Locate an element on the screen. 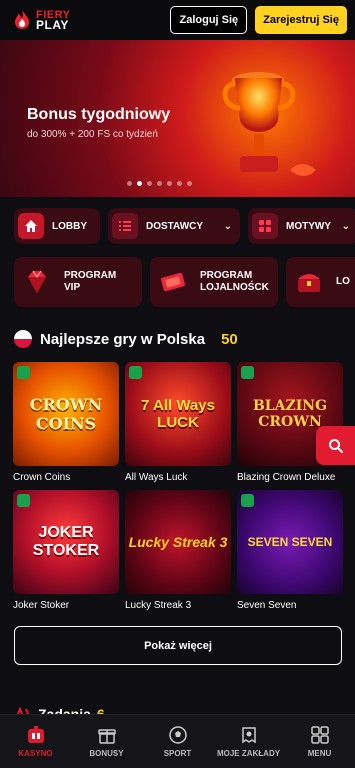  section-title: Najlepsze gry w Polska is located at coordinates (123, 339).